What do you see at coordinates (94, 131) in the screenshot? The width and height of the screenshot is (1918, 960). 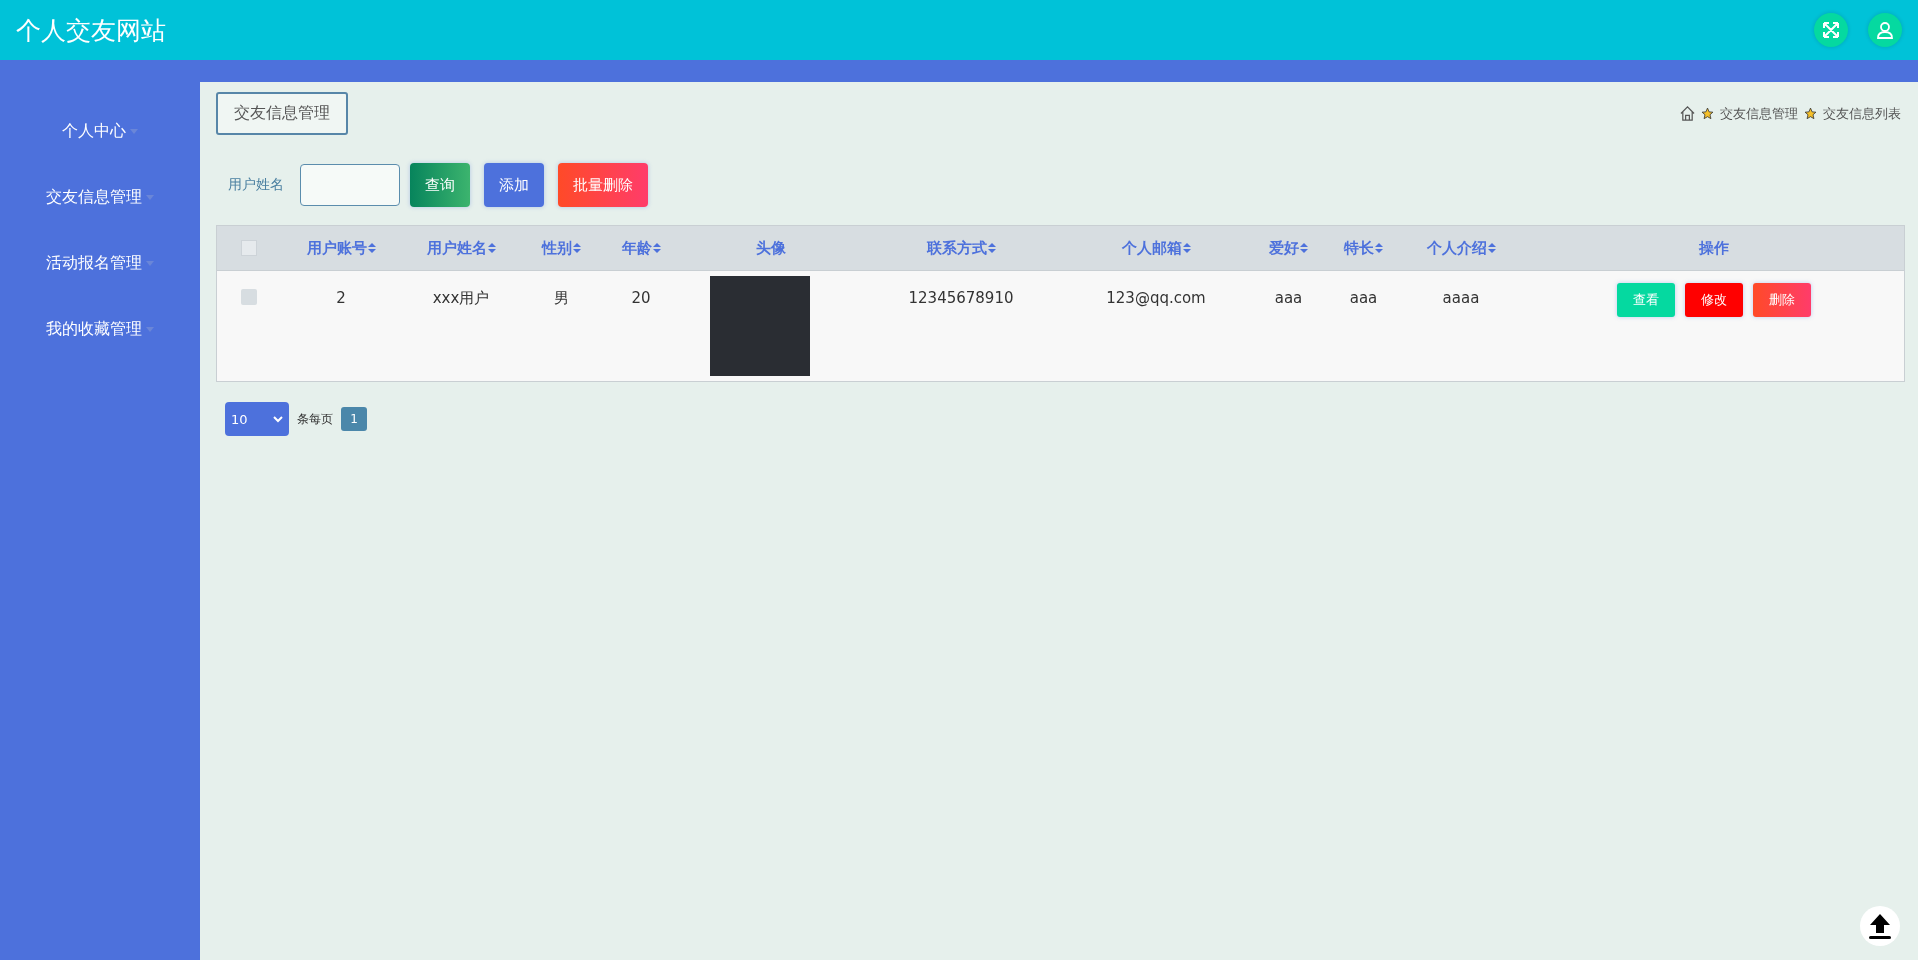 I see `sidebar-item: 个人中心` at bounding box center [94, 131].